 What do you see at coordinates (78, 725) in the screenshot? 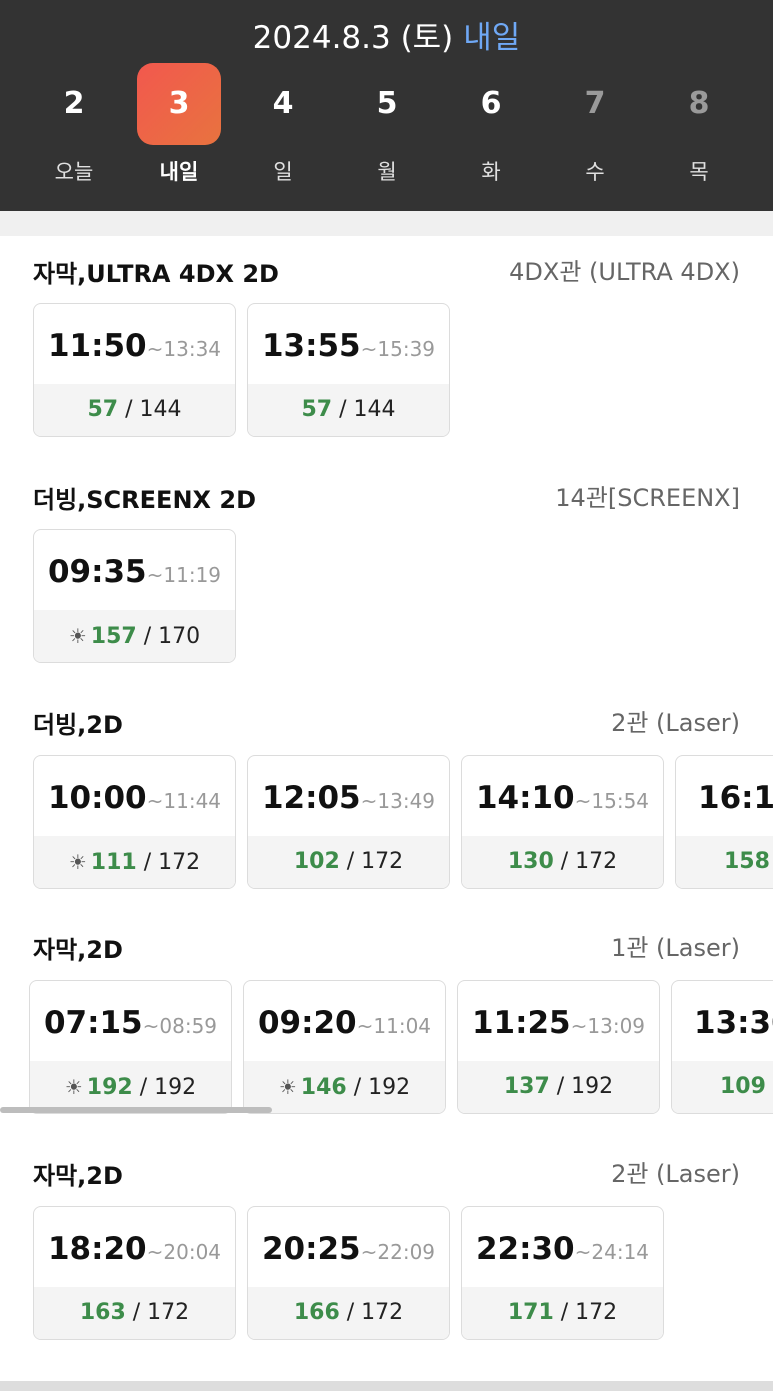
I see `section-title: 더빙,2D` at bounding box center [78, 725].